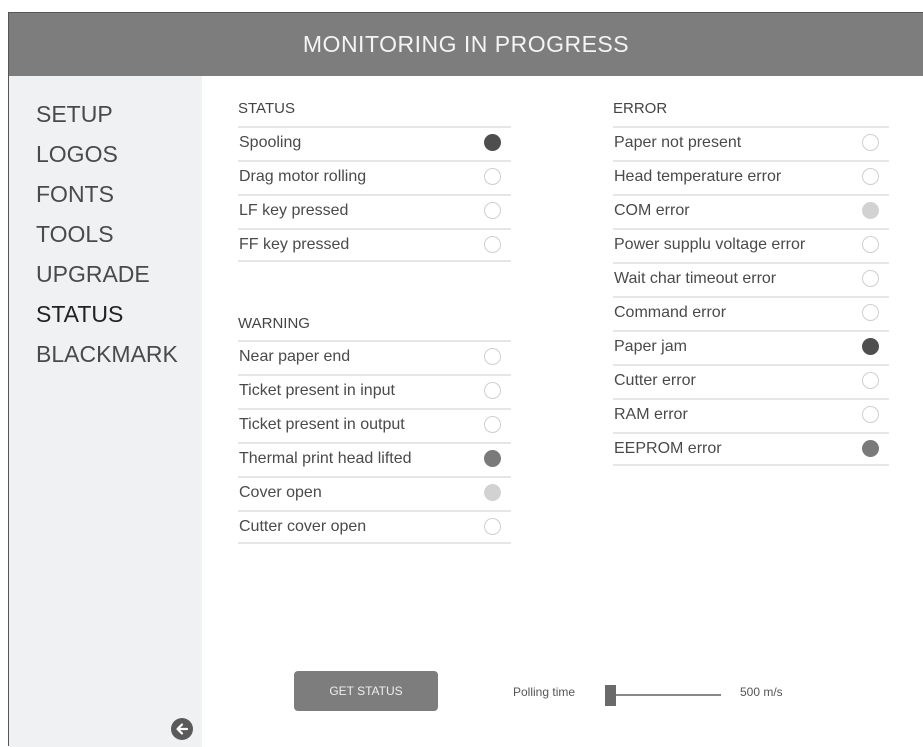 The image size is (923, 747). Describe the element at coordinates (650, 346) in the screenshot. I see `status-row-label: Paper jam` at that location.